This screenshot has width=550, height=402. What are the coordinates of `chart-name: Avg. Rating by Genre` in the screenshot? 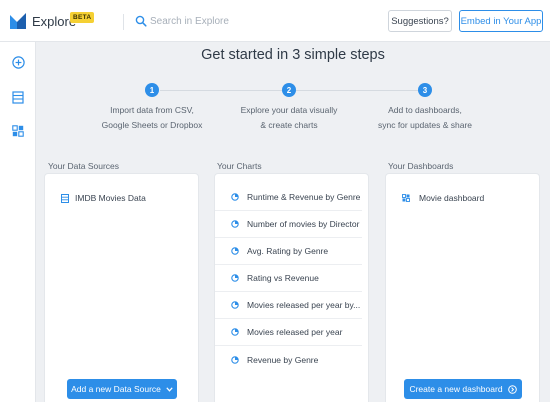 It's located at (288, 251).